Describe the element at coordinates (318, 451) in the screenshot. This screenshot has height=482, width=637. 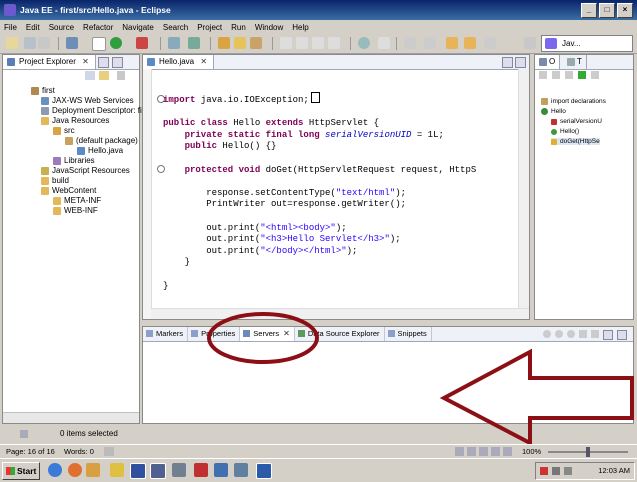
I see `word-status-bar: Page: 16 of 16 Words: 0 100%` at that location.